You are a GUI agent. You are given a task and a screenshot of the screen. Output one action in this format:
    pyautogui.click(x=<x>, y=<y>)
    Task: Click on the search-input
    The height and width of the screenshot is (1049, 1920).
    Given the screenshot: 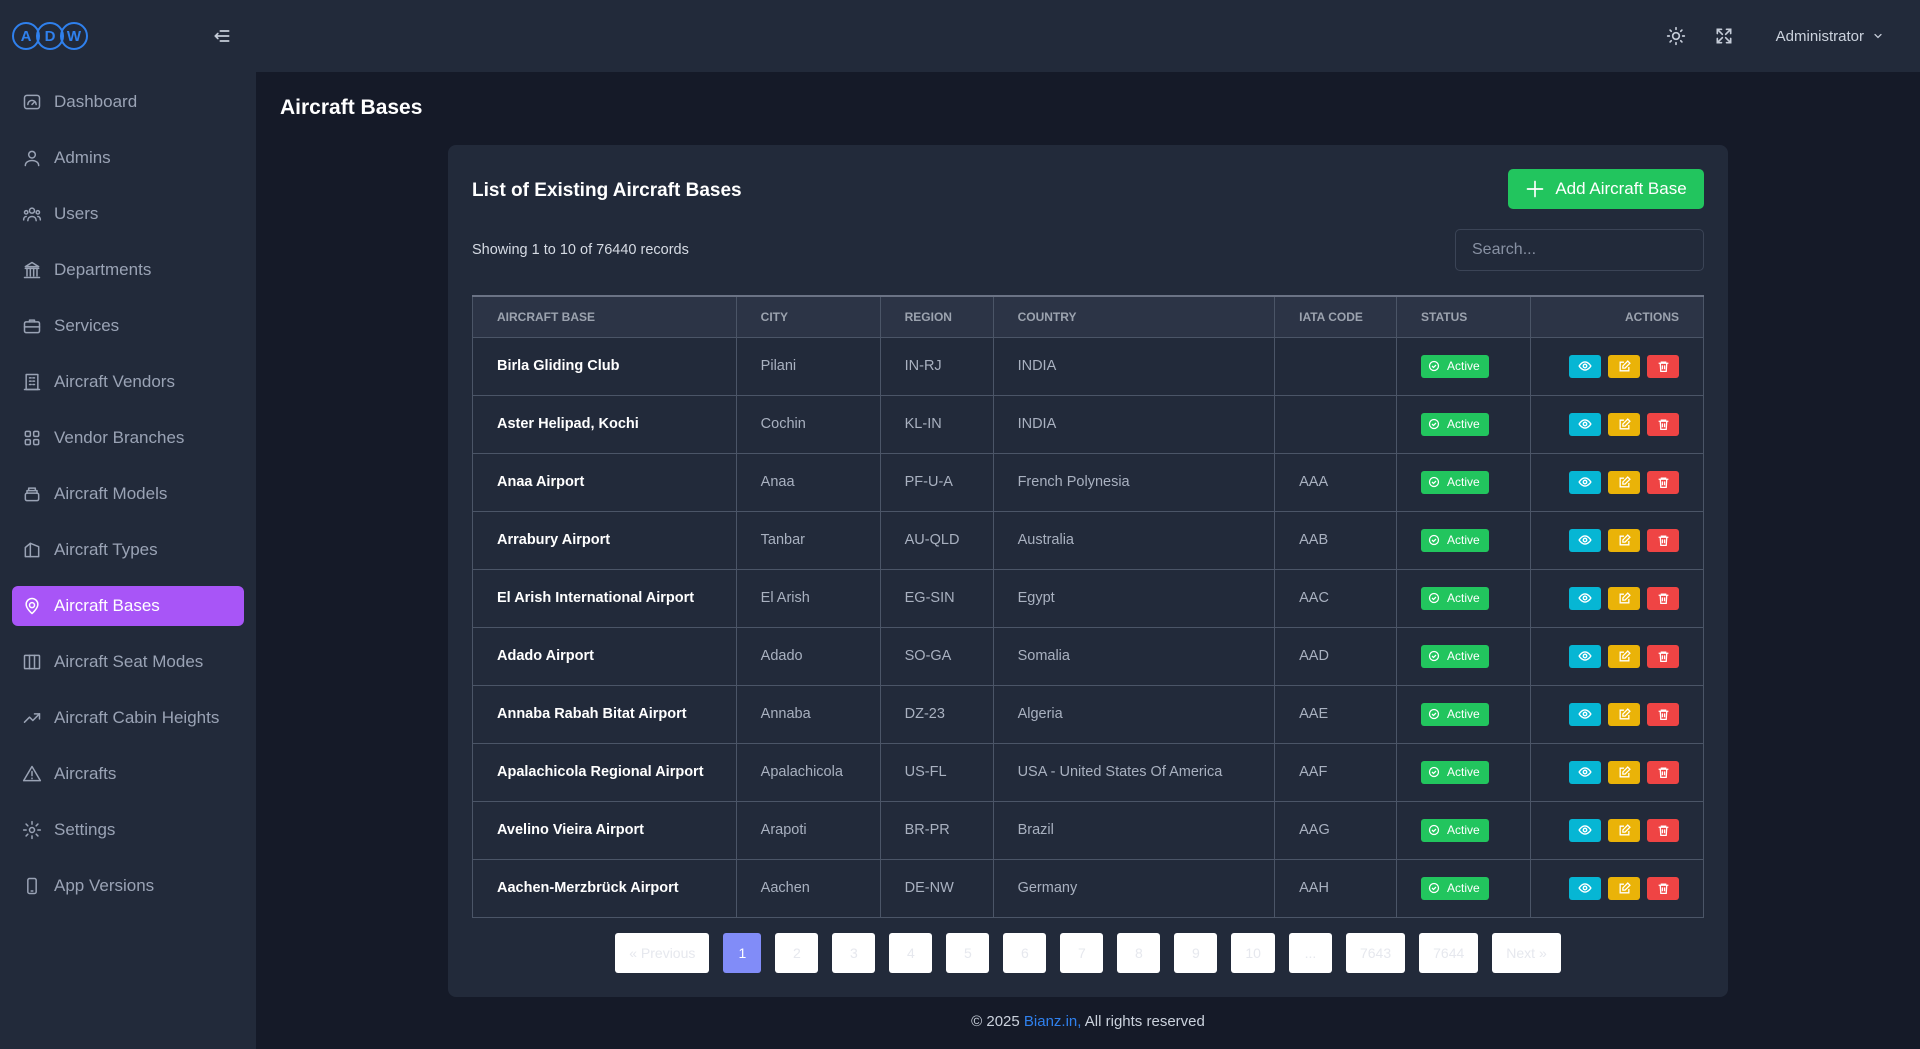 What is the action you would take?
    pyautogui.click(x=1579, y=250)
    